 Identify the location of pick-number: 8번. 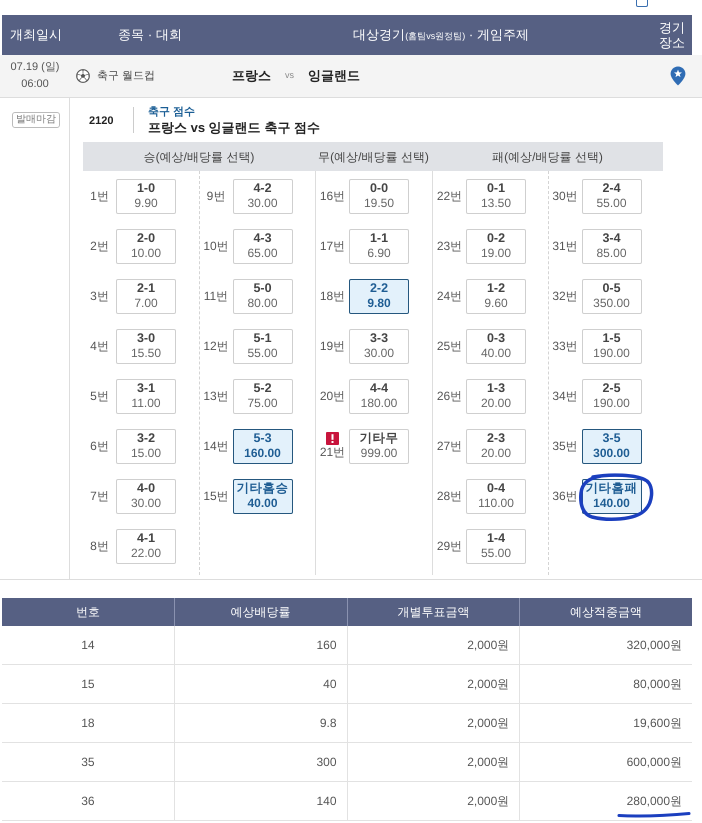
(99, 546).